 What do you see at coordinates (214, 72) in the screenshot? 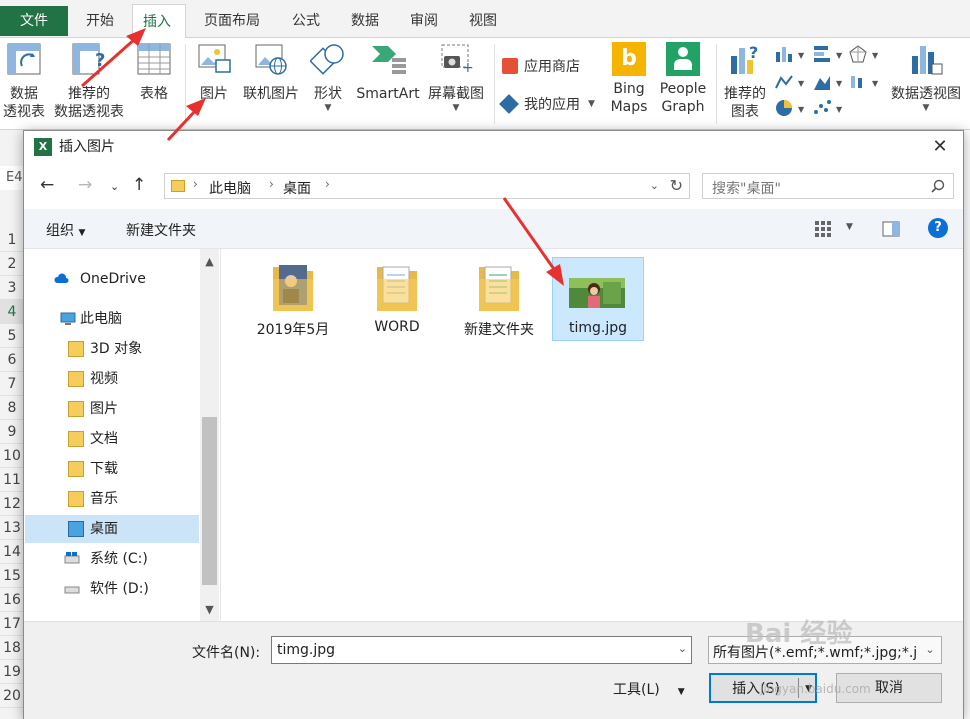
I see `picture-button: 图片` at bounding box center [214, 72].